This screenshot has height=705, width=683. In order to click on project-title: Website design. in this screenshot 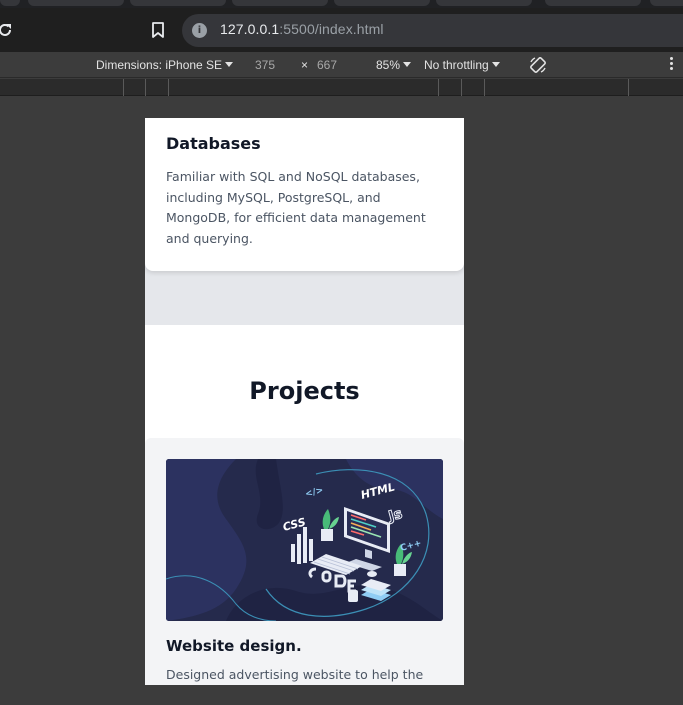, I will do `click(234, 646)`.